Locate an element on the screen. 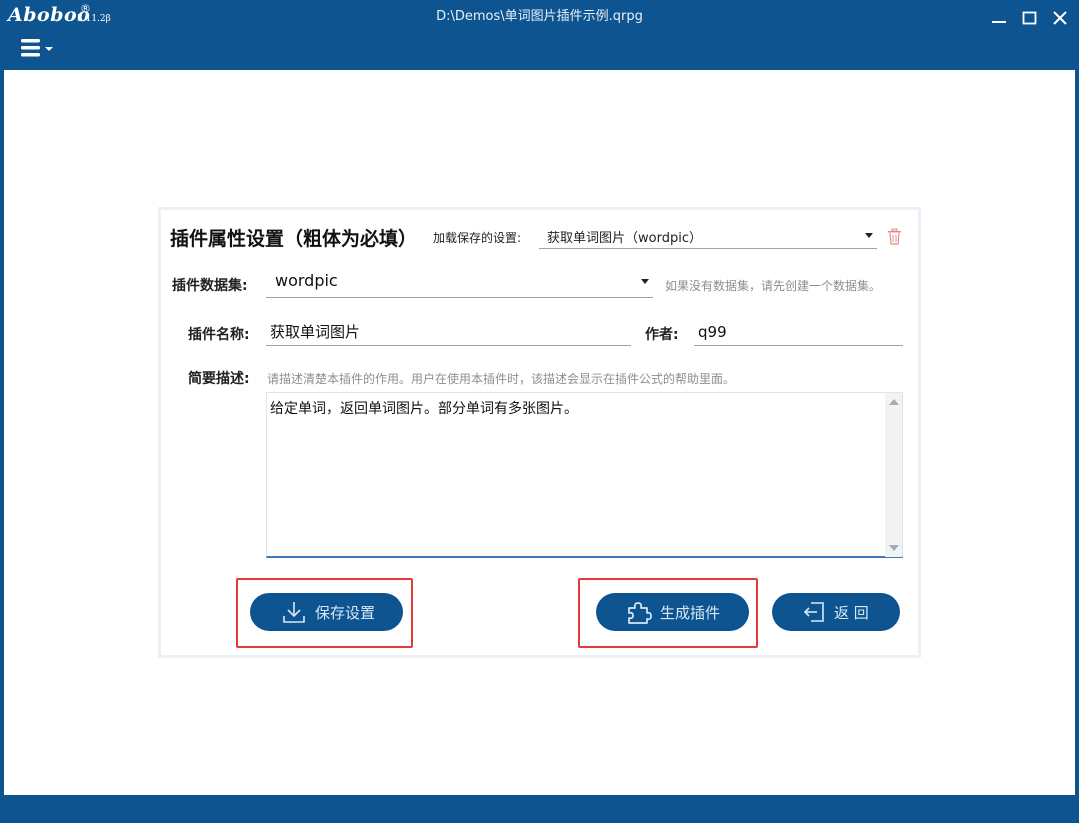 This screenshot has width=1079, height=823. scroll-down-icon is located at coordinates (894, 548).